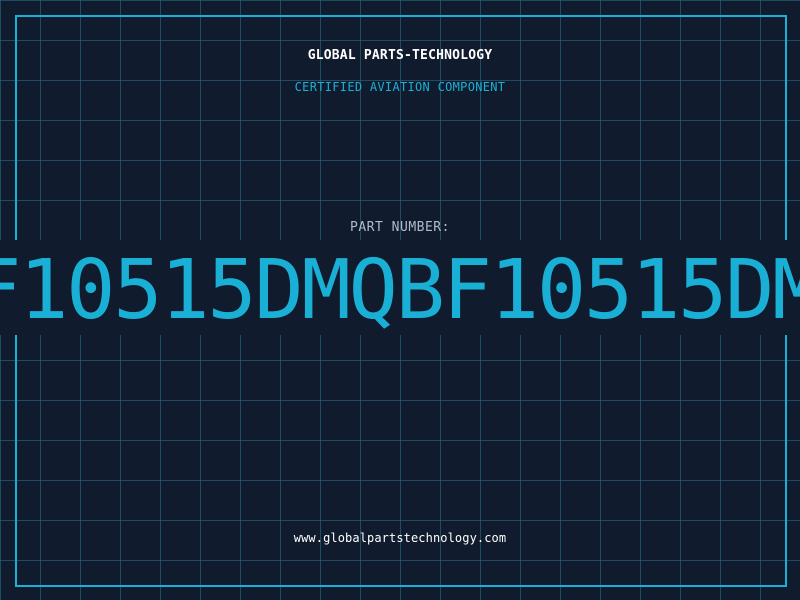  What do you see at coordinates (400, 538) in the screenshot?
I see `website-url: www.globalpartstechnology.com` at bounding box center [400, 538].